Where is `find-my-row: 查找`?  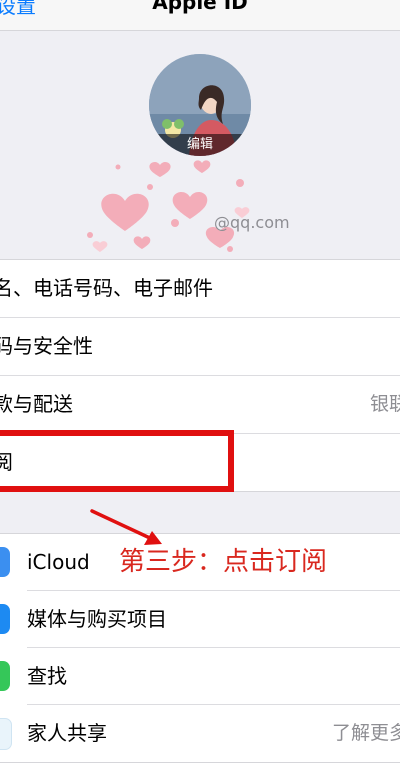
find-my-row: 查找 is located at coordinates (200, 676).